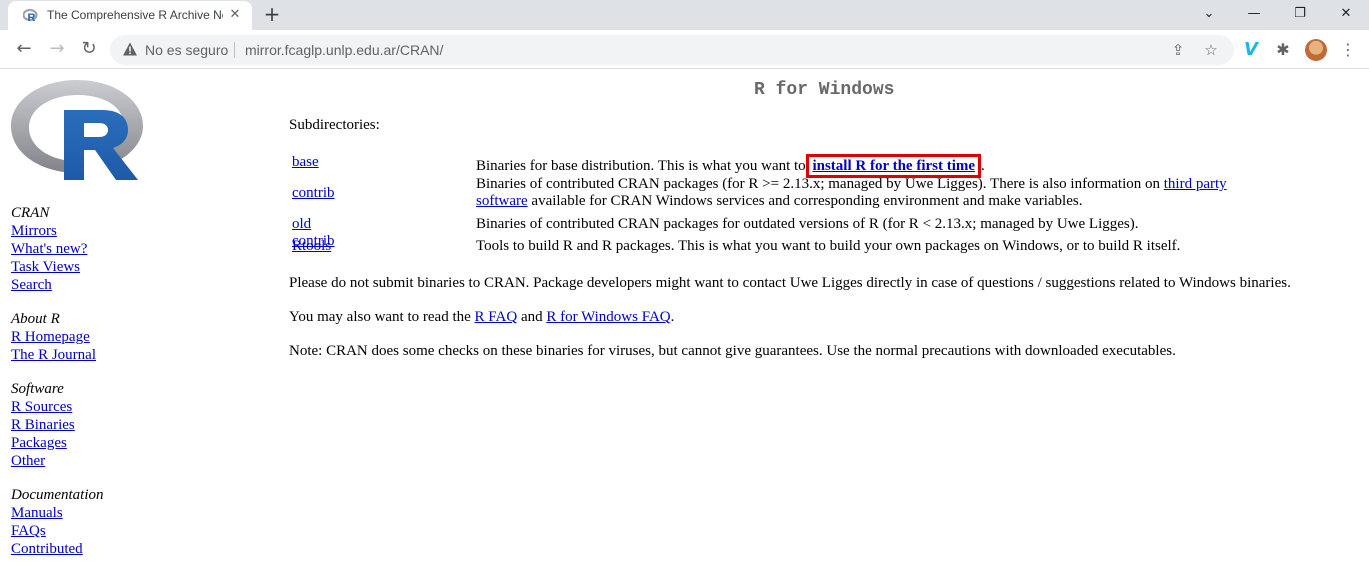 Image resolution: width=1369 pixels, height=573 pixels. What do you see at coordinates (1283, 50) in the screenshot?
I see `extensions-puzzle-icon: ✱` at bounding box center [1283, 50].